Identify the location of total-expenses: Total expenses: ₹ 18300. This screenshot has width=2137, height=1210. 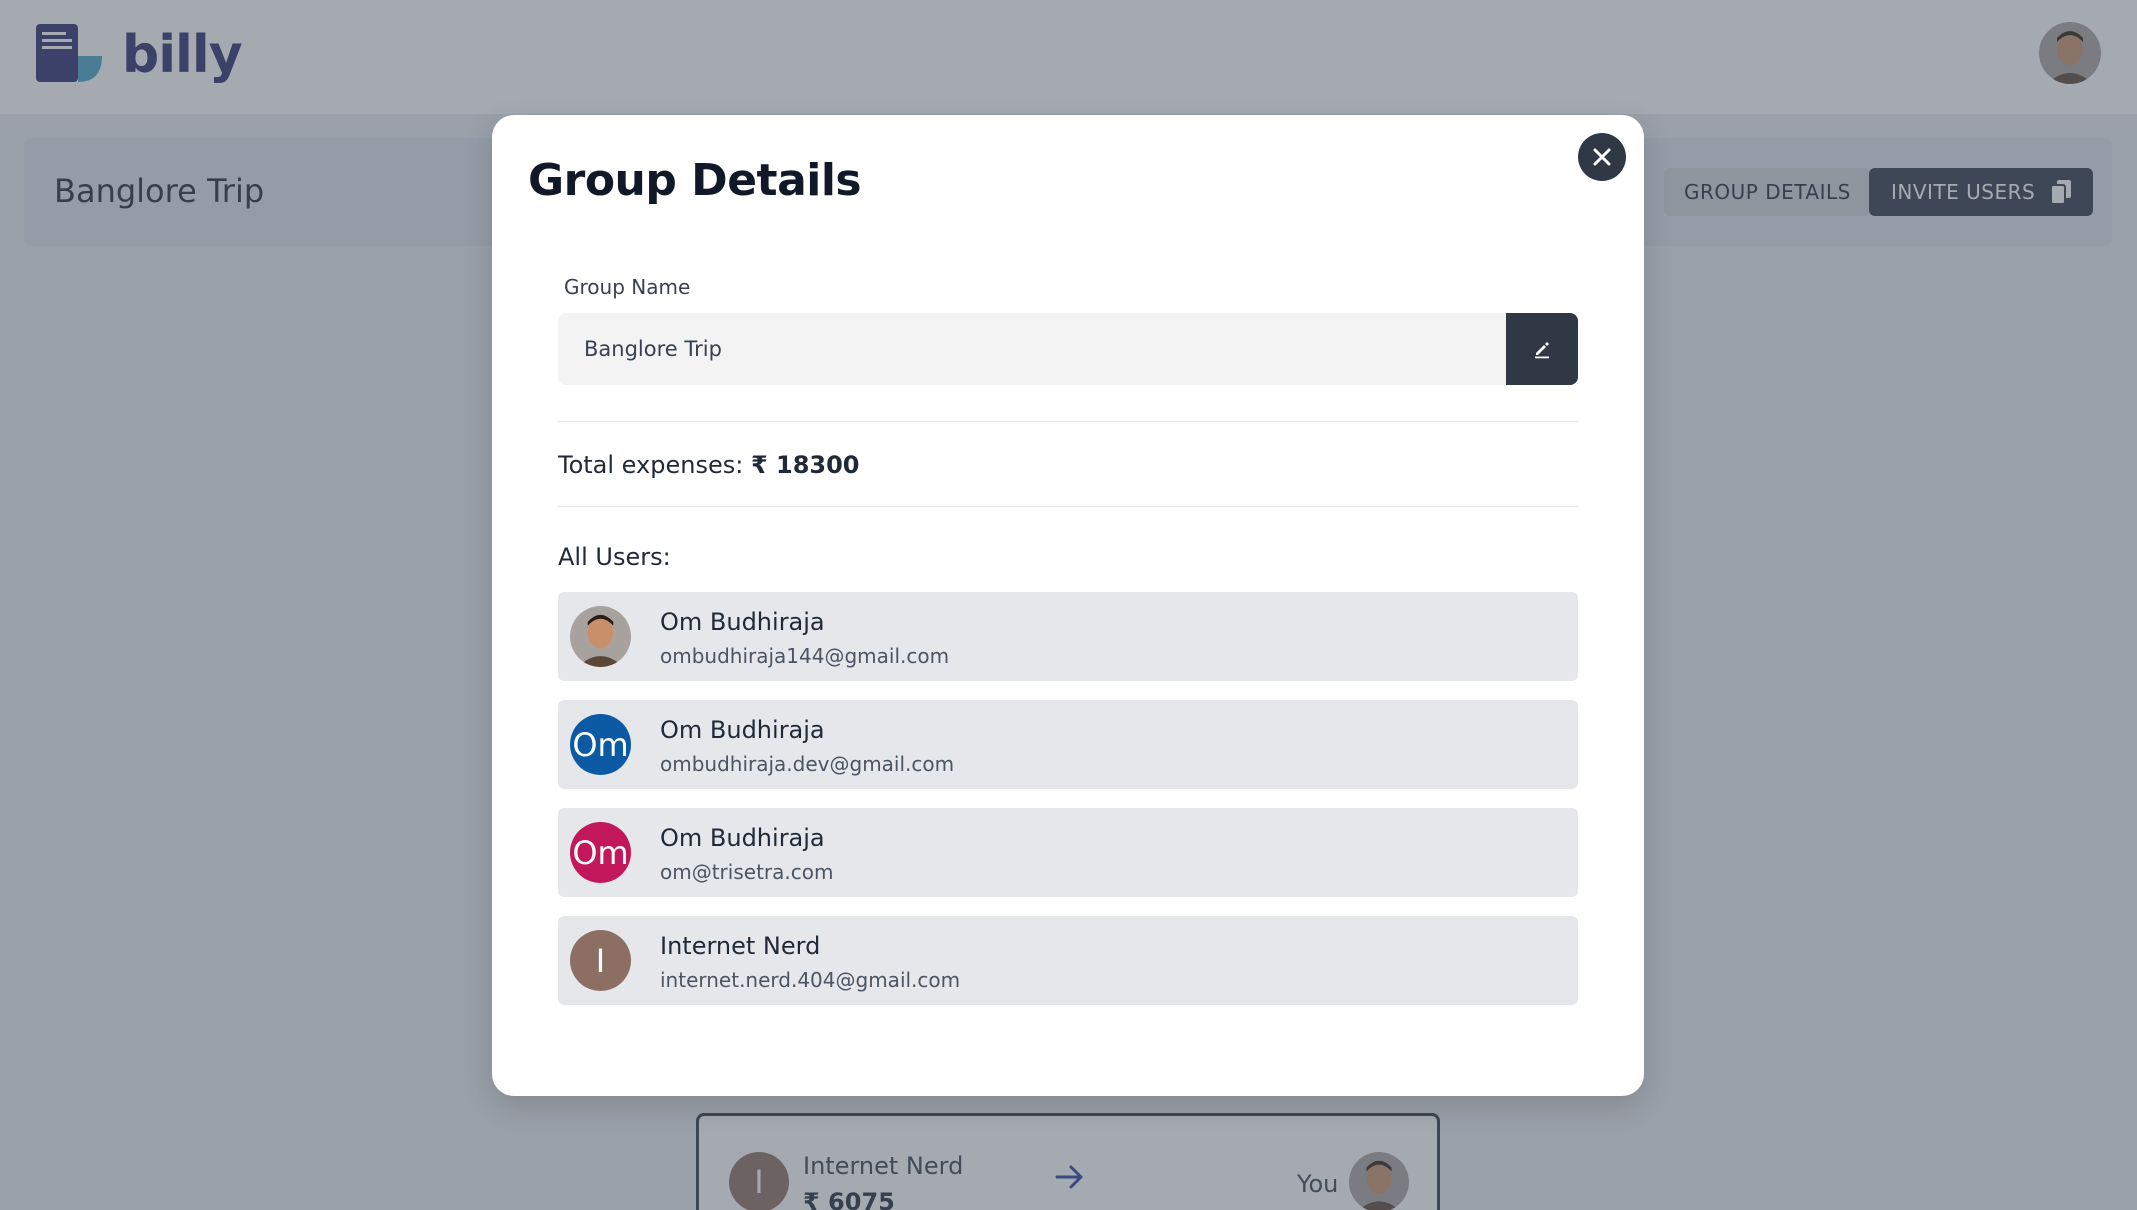
(709, 465).